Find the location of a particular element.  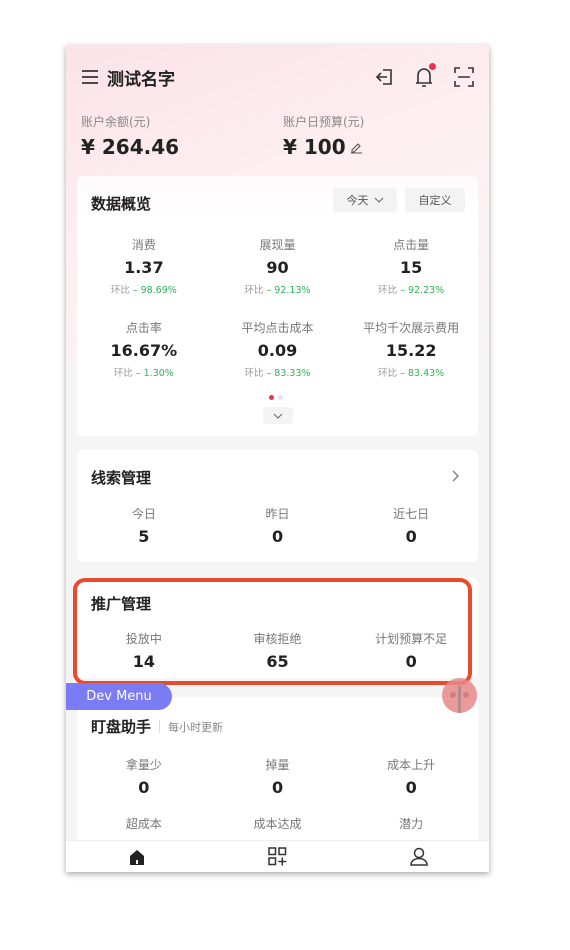

leads-card: 线索管理 今日 5 昨日 0 近七日 0 is located at coordinates (277, 506).